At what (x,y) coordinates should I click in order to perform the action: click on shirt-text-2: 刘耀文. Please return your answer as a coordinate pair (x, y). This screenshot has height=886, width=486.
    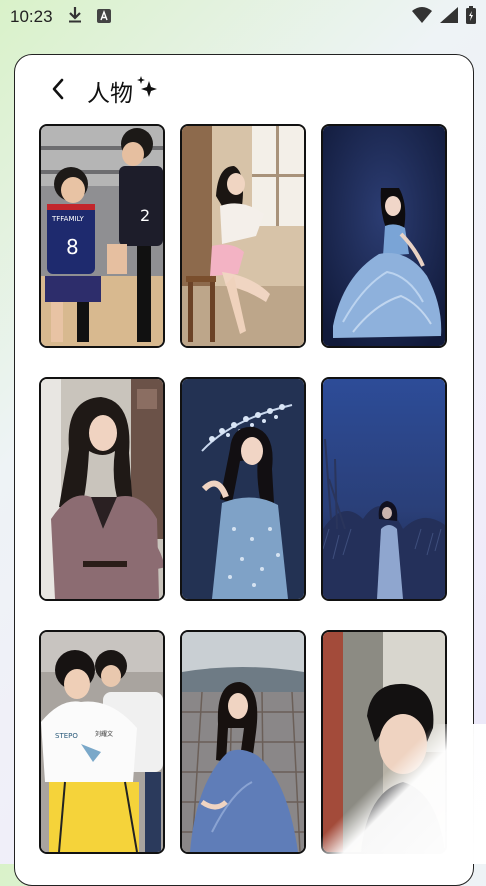
    Looking at the image, I should click on (104, 734).